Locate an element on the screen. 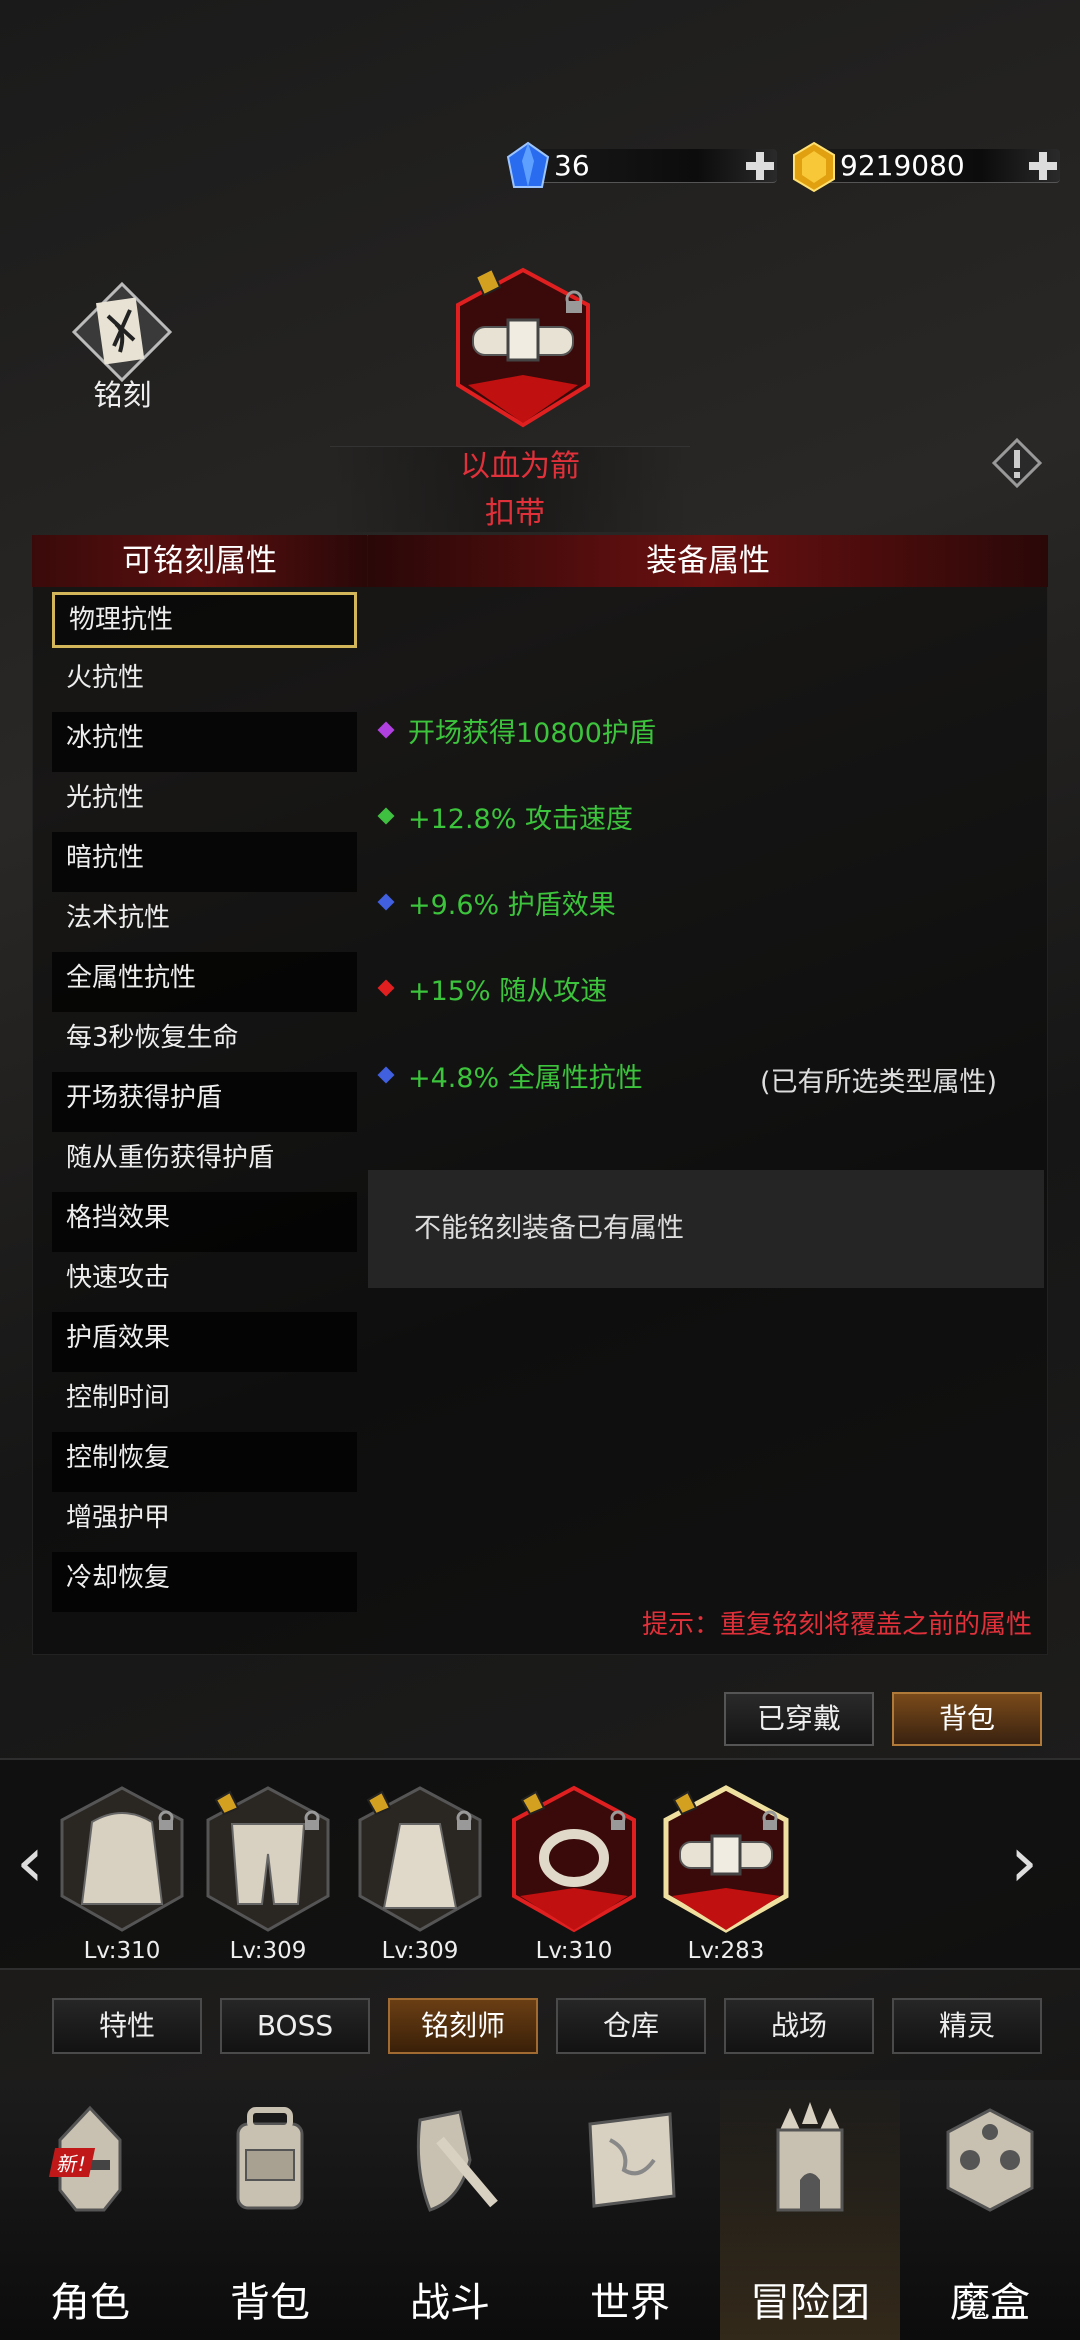 This screenshot has width=1080, height=2340. engrave-label: 铭刻 is located at coordinates (122, 395).